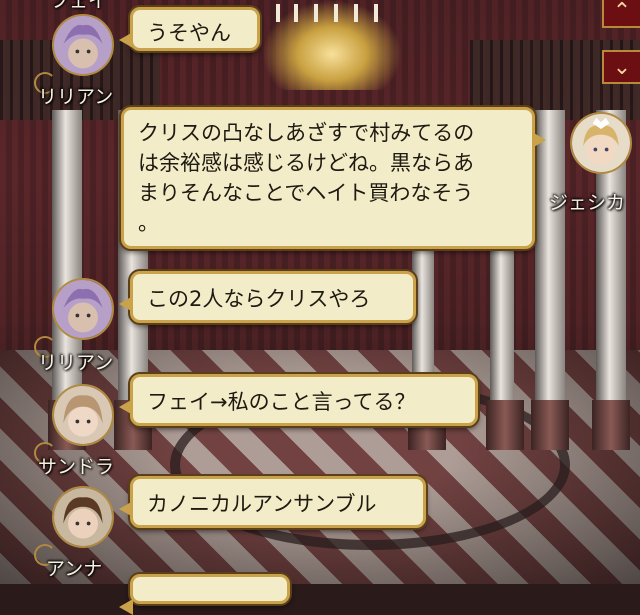 The image size is (640, 615). I want to click on scroll-down-button: ⌄, so click(621, 67).